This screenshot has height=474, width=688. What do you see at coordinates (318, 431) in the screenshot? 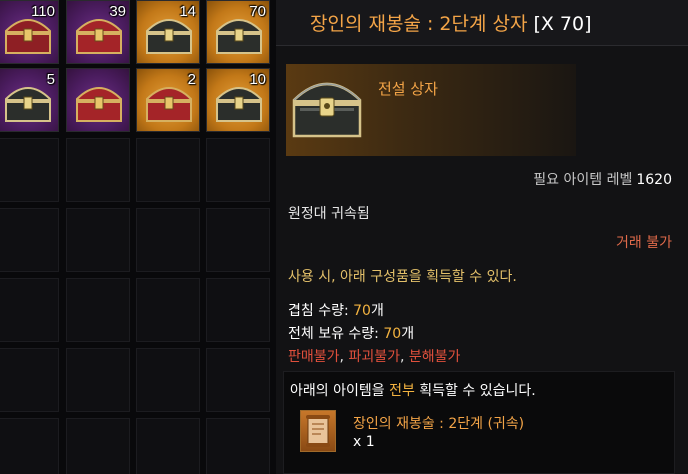
I see `scroll-icon` at bounding box center [318, 431].